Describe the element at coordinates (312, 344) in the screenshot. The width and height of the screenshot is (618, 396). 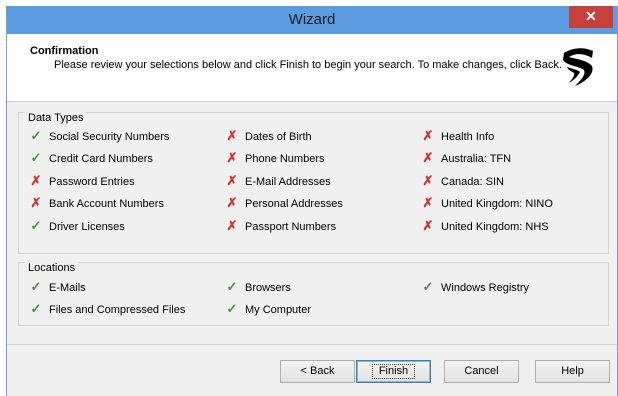
I see `footer-divider` at that location.